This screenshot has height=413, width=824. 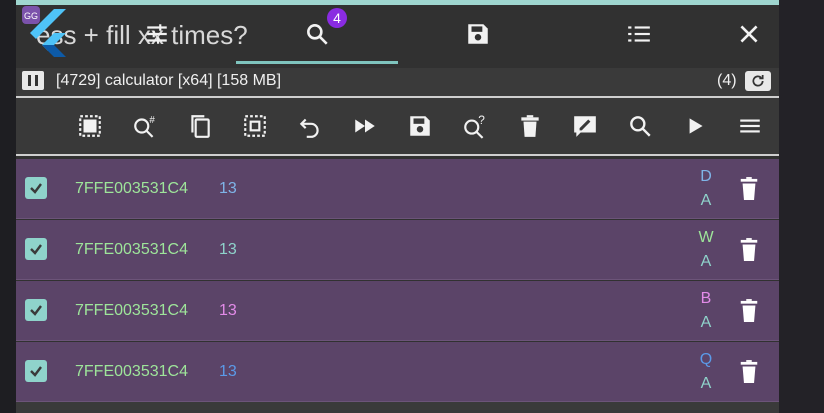 I want to click on select-all-icon, so click(x=90, y=126).